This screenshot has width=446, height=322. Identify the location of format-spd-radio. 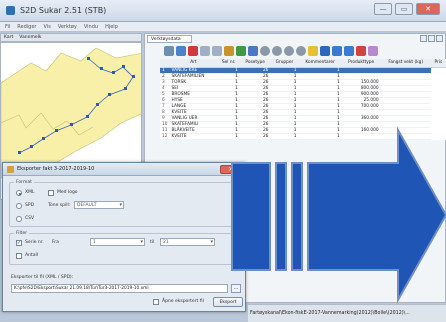
(19, 206).